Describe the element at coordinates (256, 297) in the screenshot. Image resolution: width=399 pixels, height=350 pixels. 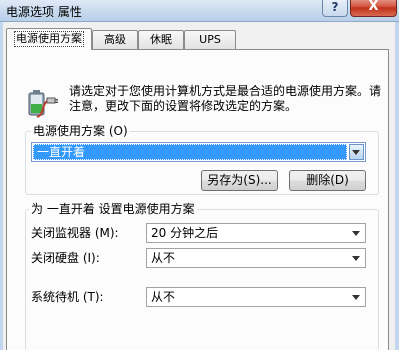
I see `standby-select: 从不` at that location.